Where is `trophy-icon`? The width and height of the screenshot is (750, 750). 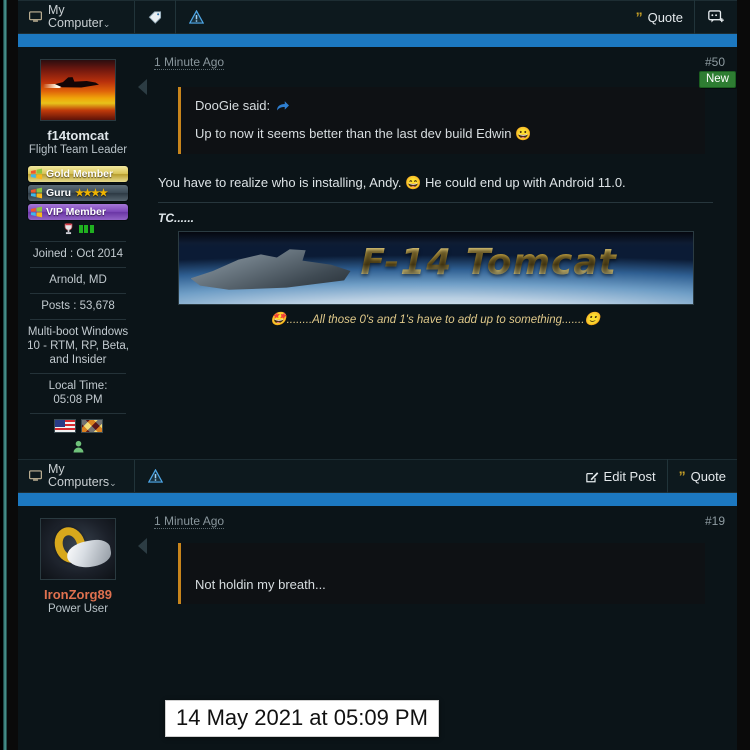 trophy-icon is located at coordinates (68, 229).